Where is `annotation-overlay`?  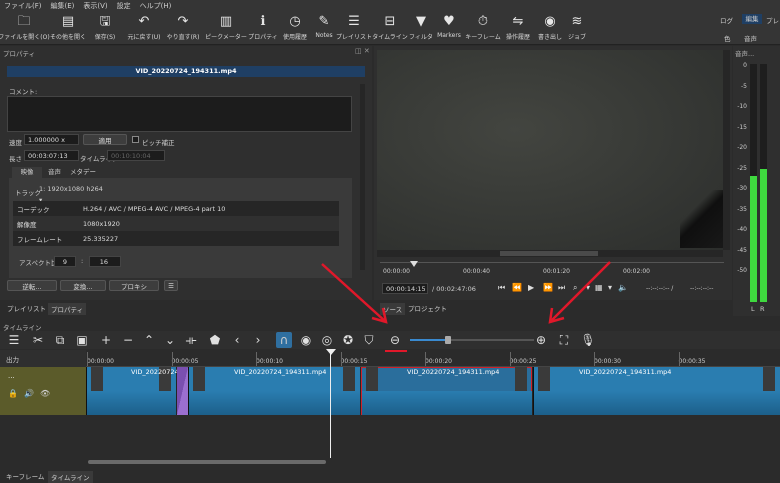 annotation-overlay is located at coordinates (466, 306).